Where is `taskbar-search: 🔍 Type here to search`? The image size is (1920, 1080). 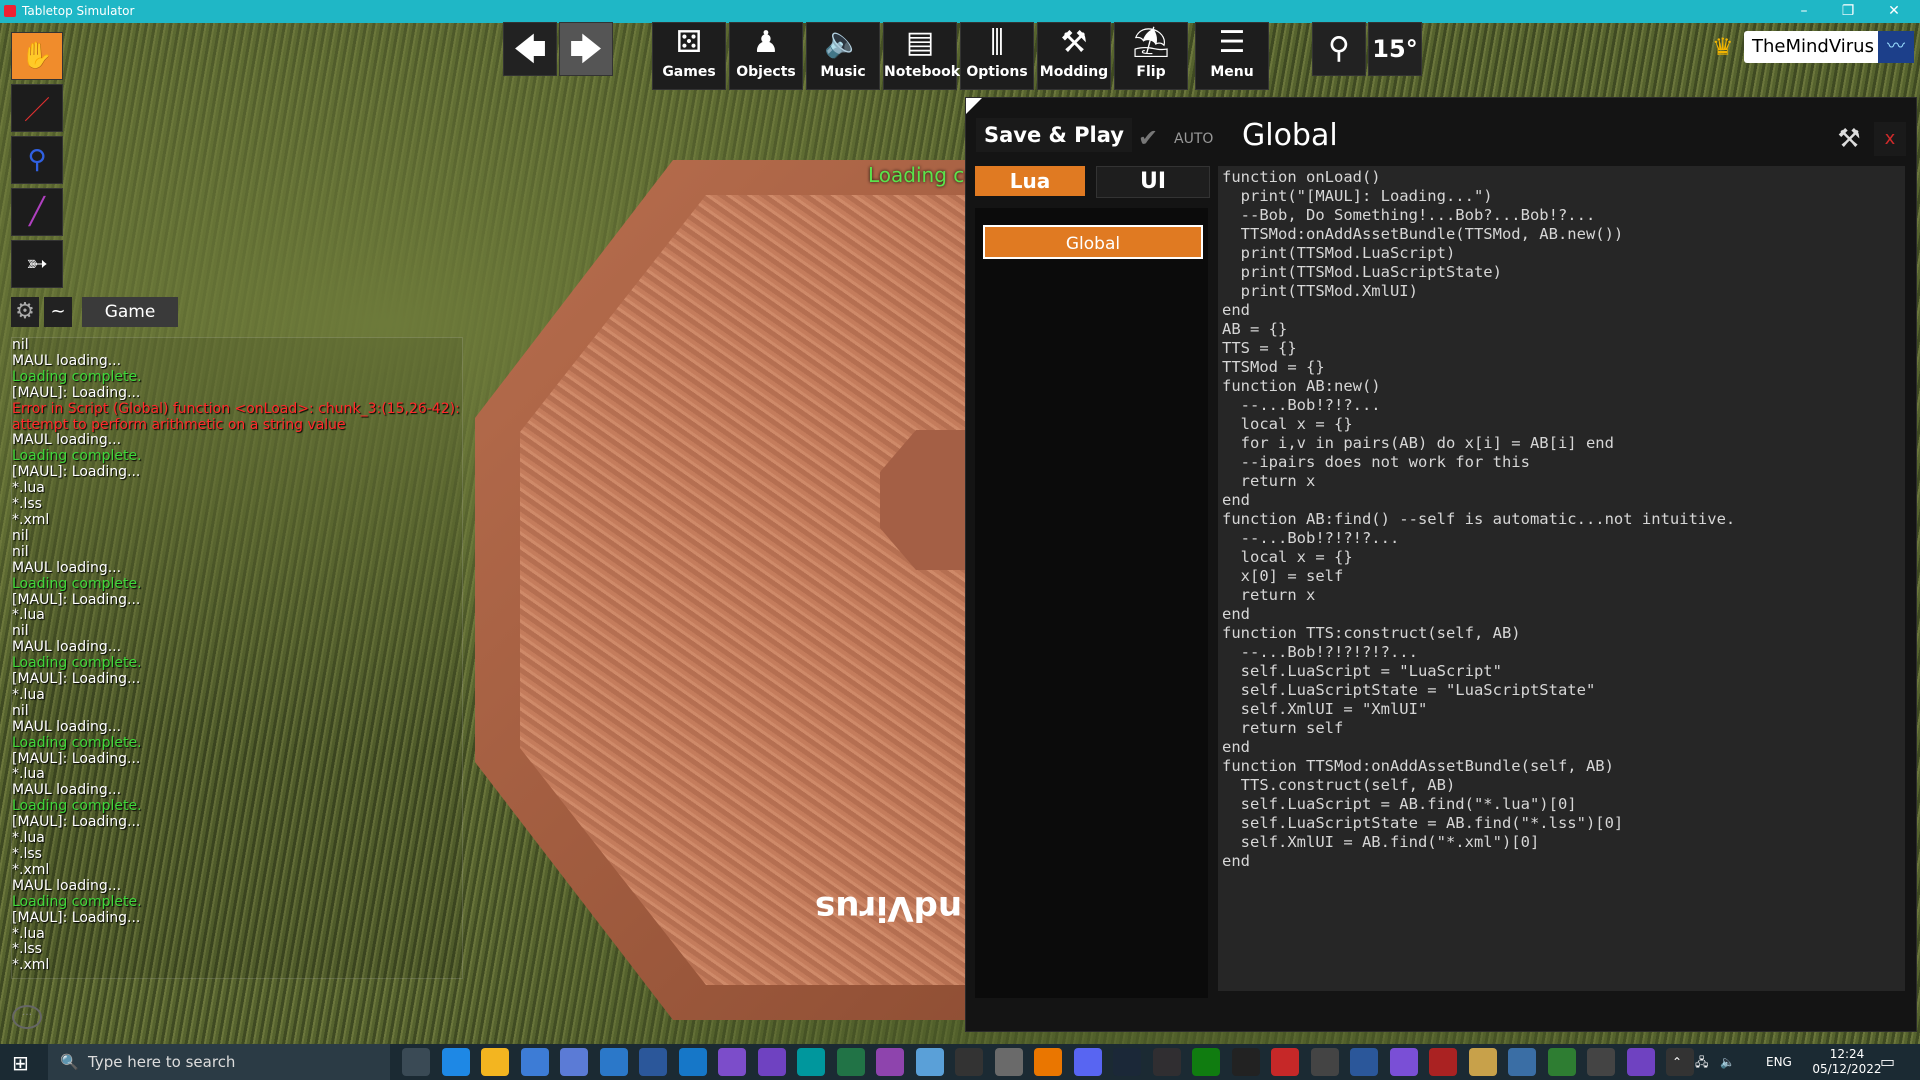
taskbar-search: 🔍 Type here to search is located at coordinates (219, 1062).